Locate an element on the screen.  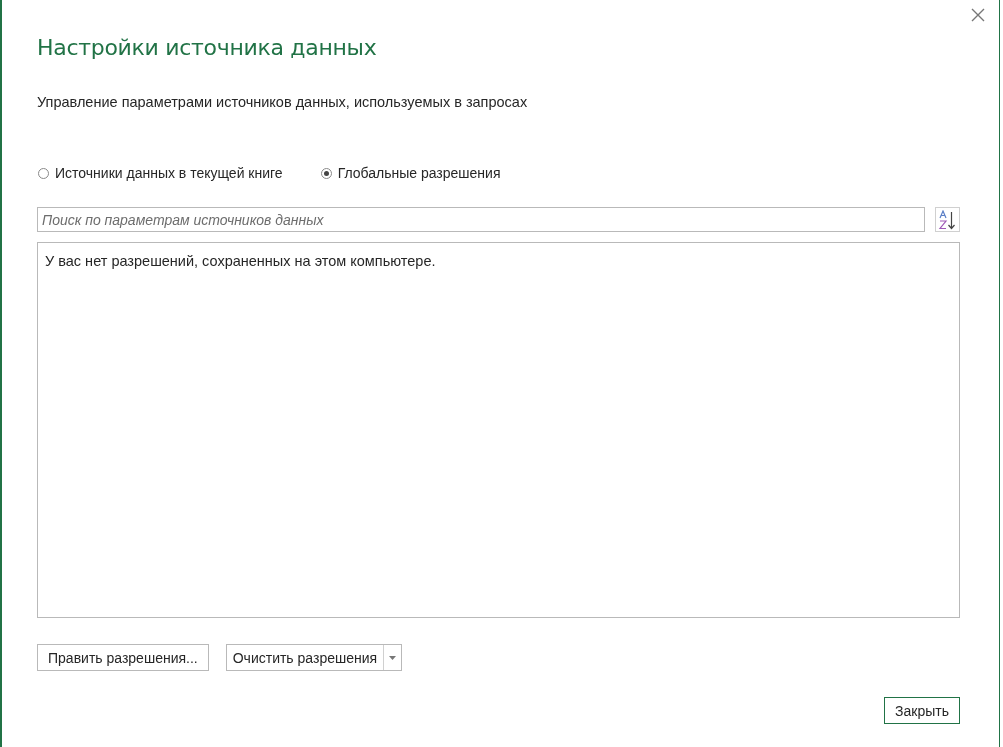
radio-label: Источники данных в текущей книге is located at coordinates (169, 173).